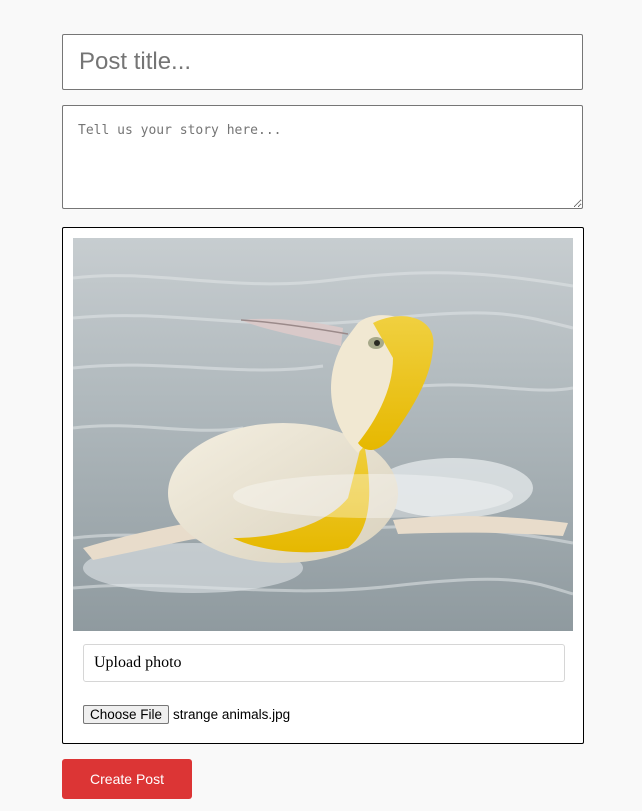  I want to click on choose-file-button: Choose File, so click(126, 714).